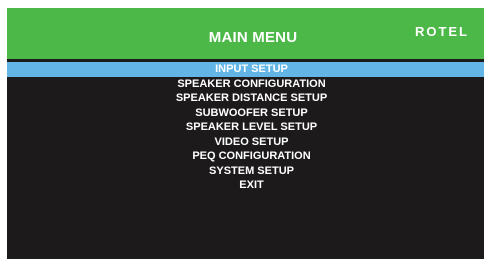 The image size is (490, 265). I want to click on menu-item-exit: EXIT, so click(245, 185).